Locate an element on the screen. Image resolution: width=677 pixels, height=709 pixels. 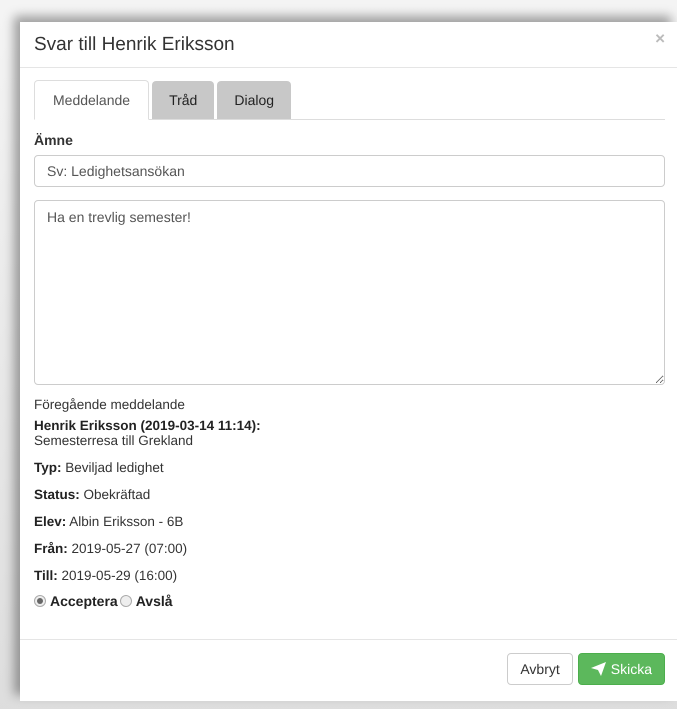
cancel-button: Avbryt is located at coordinates (540, 669).